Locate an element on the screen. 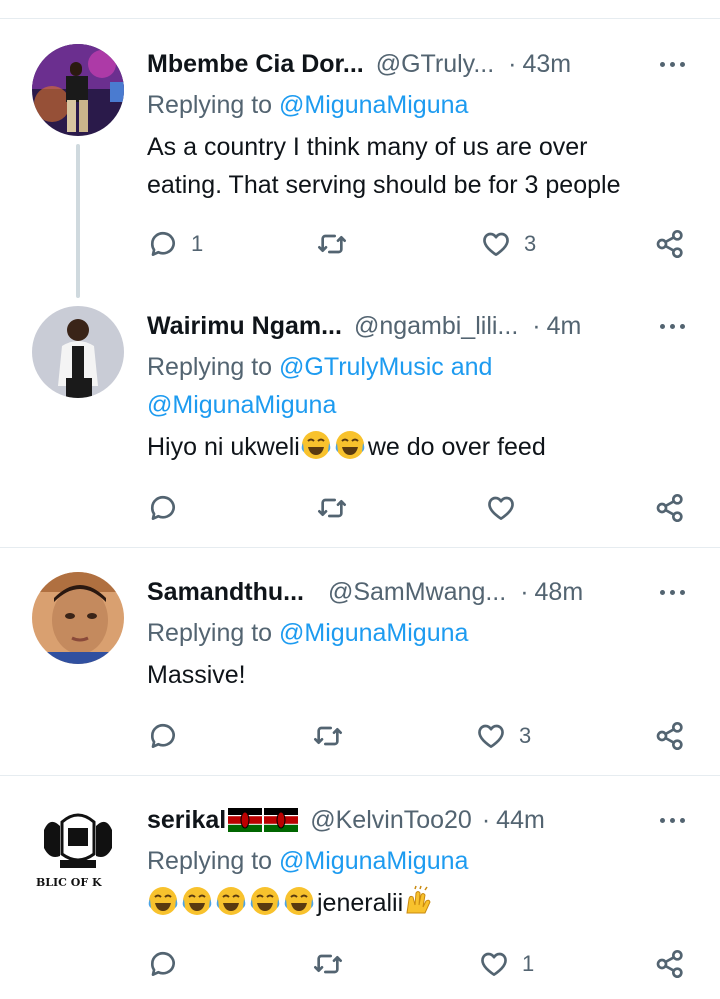  tweet-header: Mbembe Cia Dor... @GTruly... · 43m is located at coordinates (419, 64).